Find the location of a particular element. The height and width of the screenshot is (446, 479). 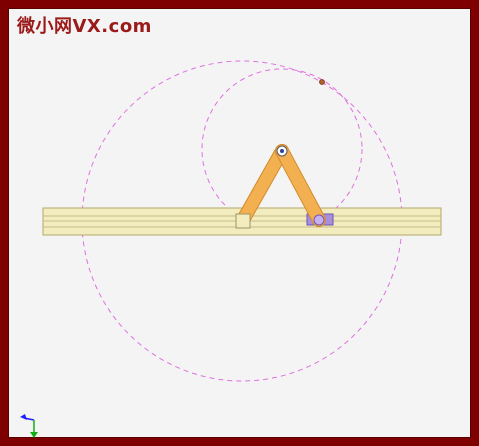

watermark-logo: 微小网VX.com is located at coordinates (84, 26).